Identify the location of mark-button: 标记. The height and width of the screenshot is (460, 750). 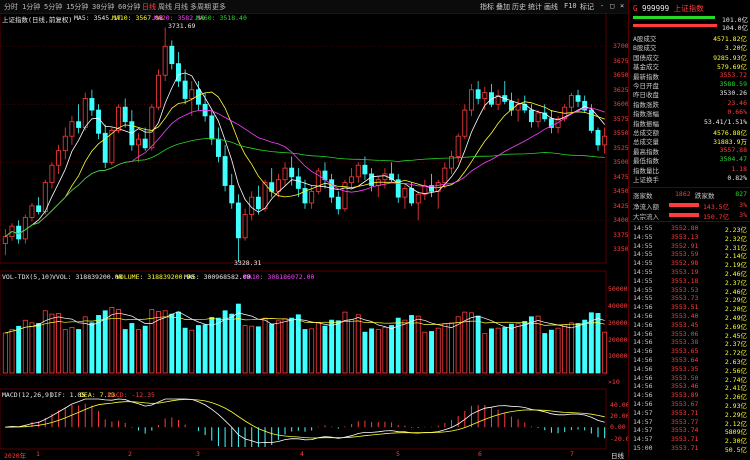
(587, 7).